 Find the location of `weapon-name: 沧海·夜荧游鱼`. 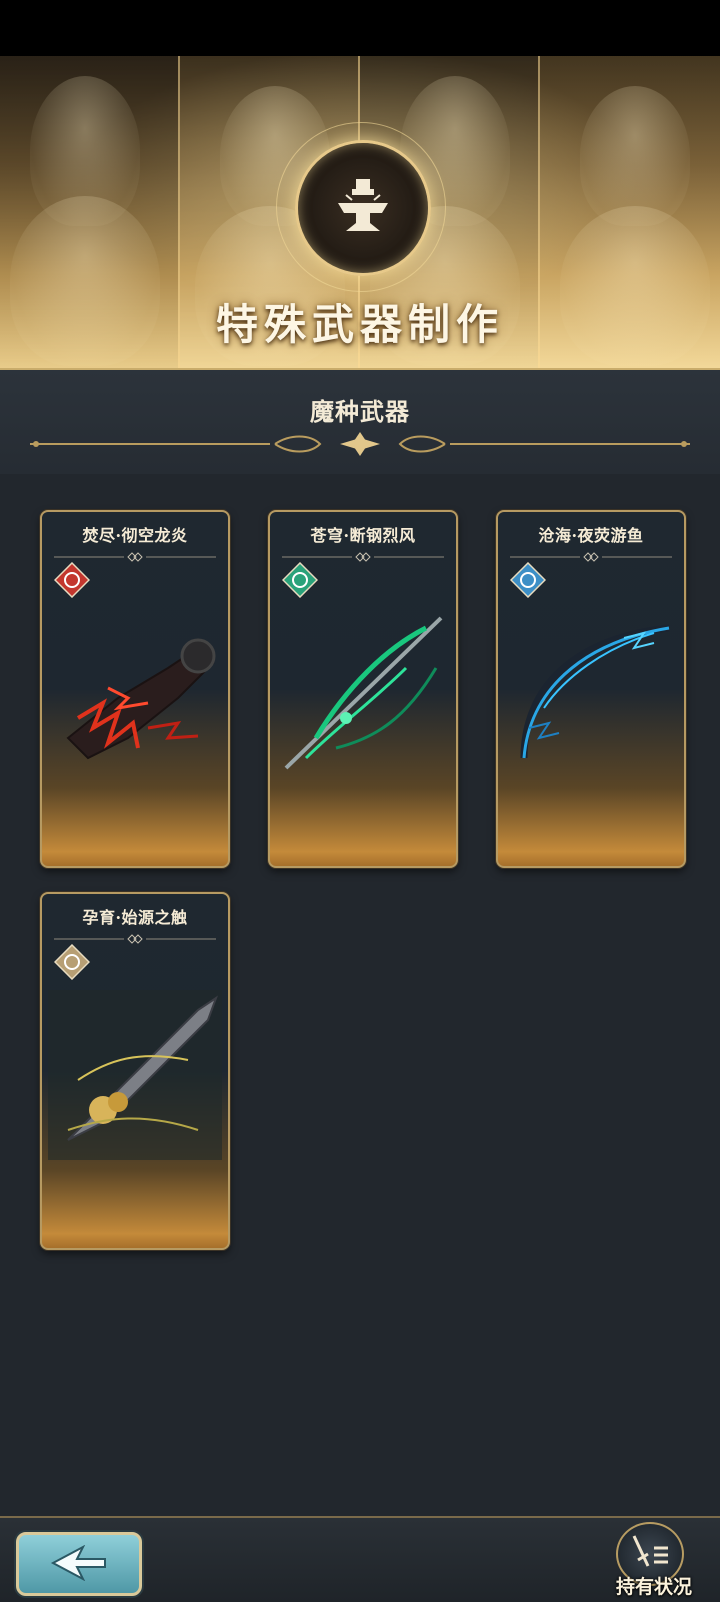

weapon-name: 沧海·夜荧游鱼 is located at coordinates (591, 535).